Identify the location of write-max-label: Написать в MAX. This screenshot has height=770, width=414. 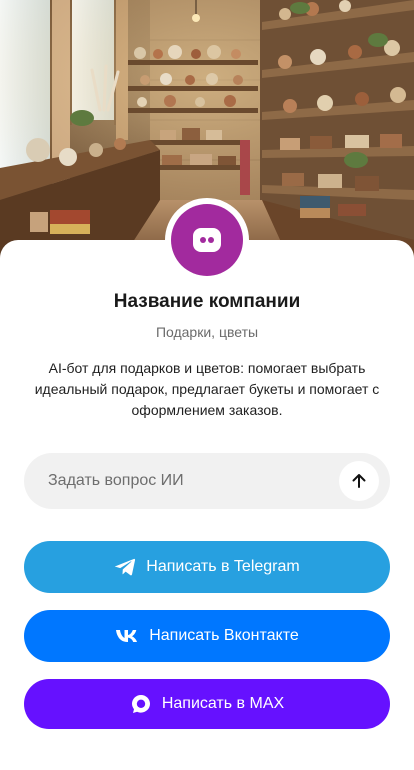
(223, 703).